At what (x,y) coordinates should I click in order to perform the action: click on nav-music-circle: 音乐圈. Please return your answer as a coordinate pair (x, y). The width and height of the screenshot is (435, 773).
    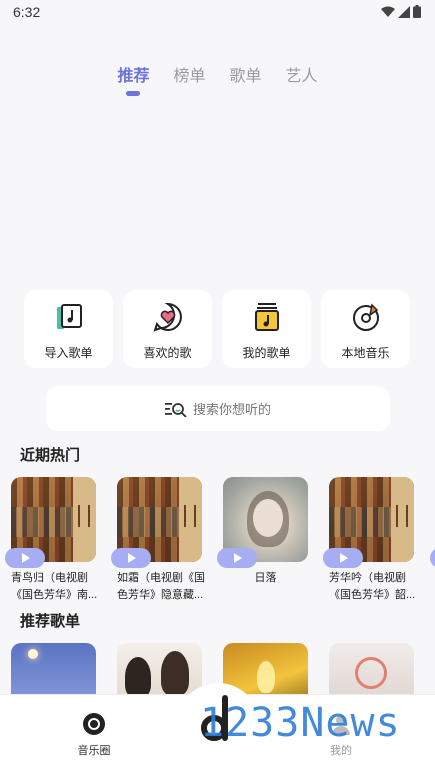
    Looking at the image, I should click on (94, 734).